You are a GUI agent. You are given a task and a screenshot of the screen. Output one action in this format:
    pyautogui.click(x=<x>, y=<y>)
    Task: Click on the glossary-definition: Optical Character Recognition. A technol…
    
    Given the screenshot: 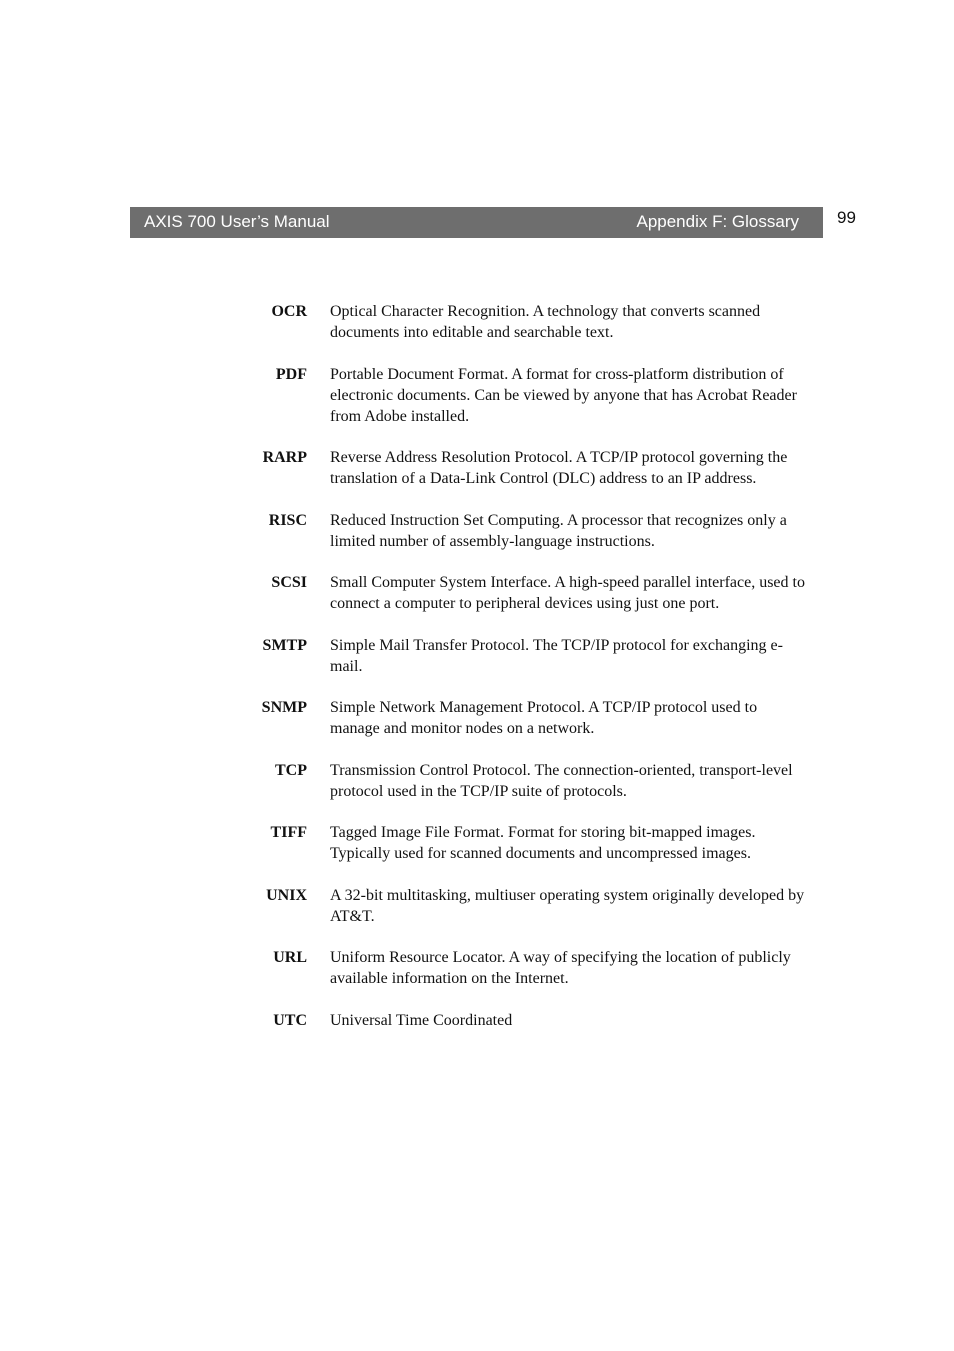 What is the action you would take?
    pyautogui.click(x=545, y=322)
    